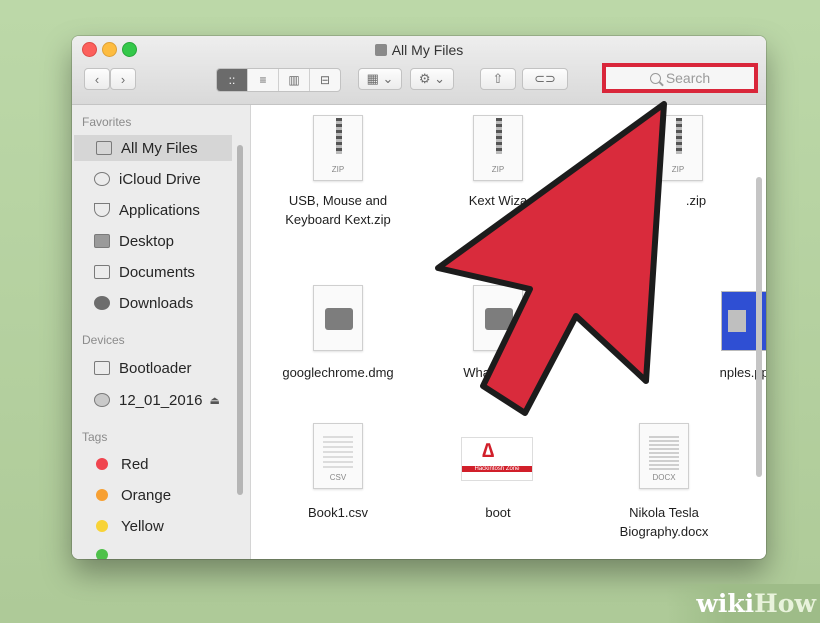 The height and width of the screenshot is (623, 820). Describe the element at coordinates (103, 340) in the screenshot. I see `sidebar-section-devices: Devices` at that location.